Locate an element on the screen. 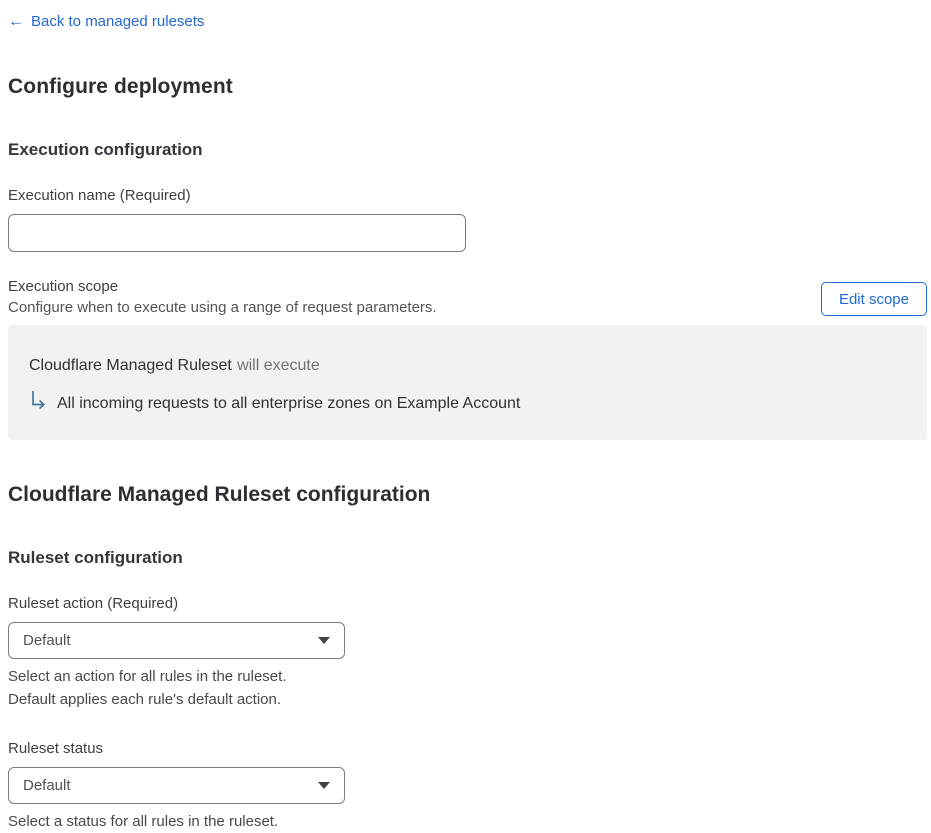  ruleset-action-select: Default is located at coordinates (176, 640).